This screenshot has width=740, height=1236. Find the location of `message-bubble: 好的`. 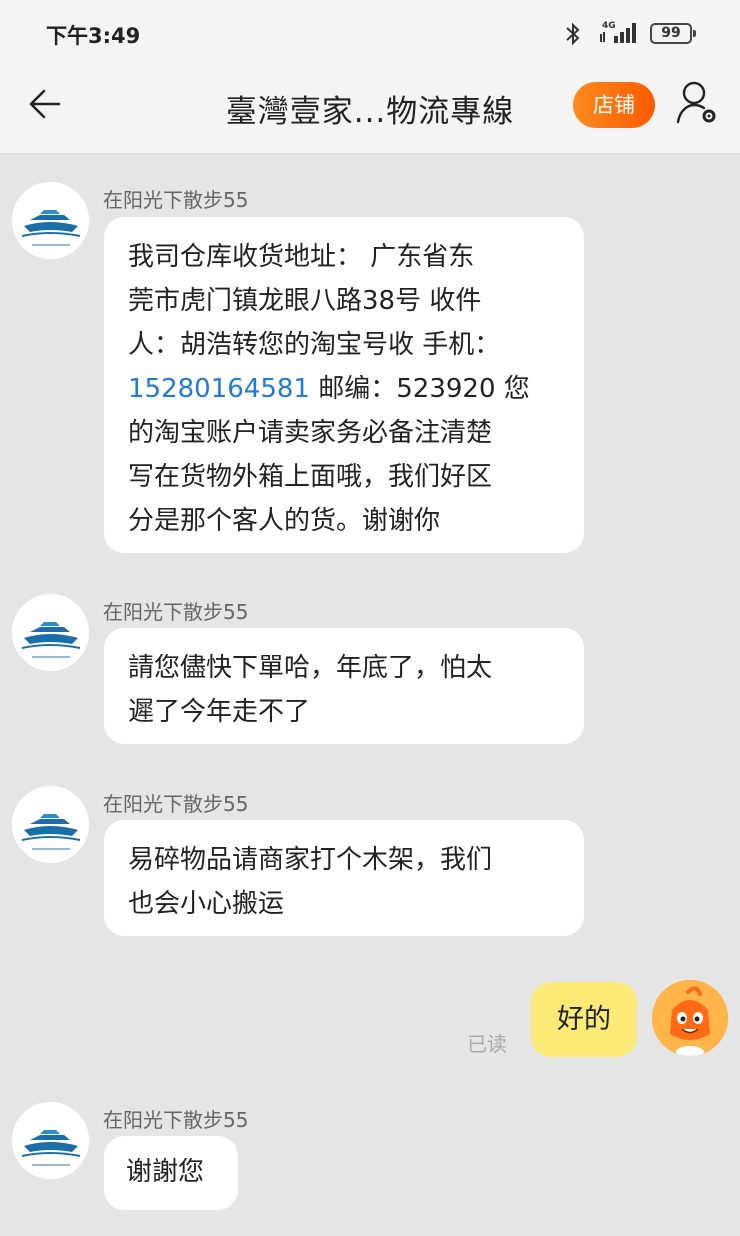

message-bubble: 好的 is located at coordinates (584, 1019).